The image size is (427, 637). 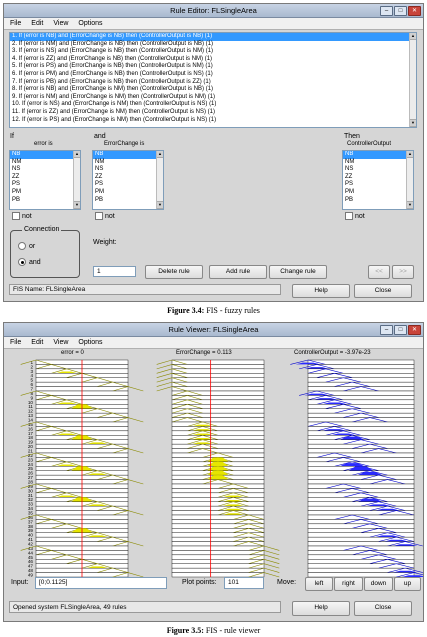 What do you see at coordinates (174, 272) in the screenshot?
I see `delete-rule-button: Delete rule` at bounding box center [174, 272].